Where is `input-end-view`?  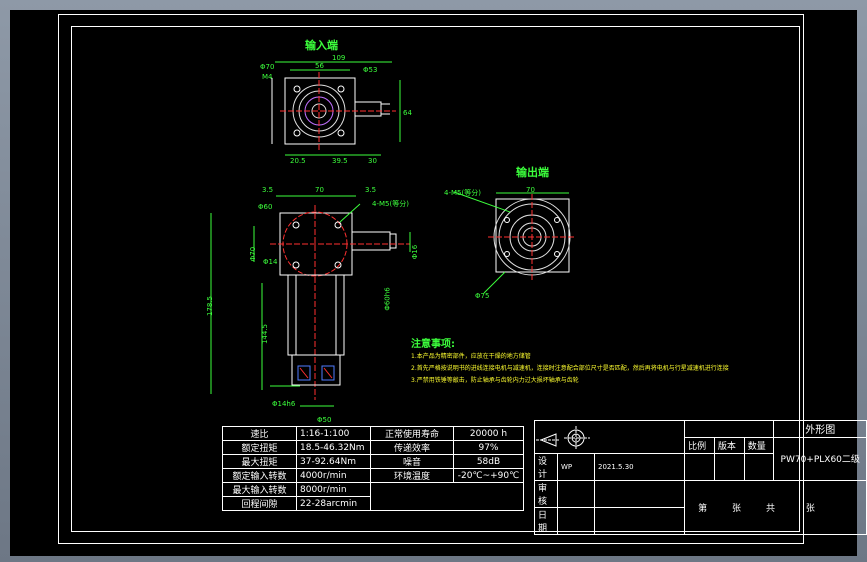 input-end-view is located at coordinates (336, 108).